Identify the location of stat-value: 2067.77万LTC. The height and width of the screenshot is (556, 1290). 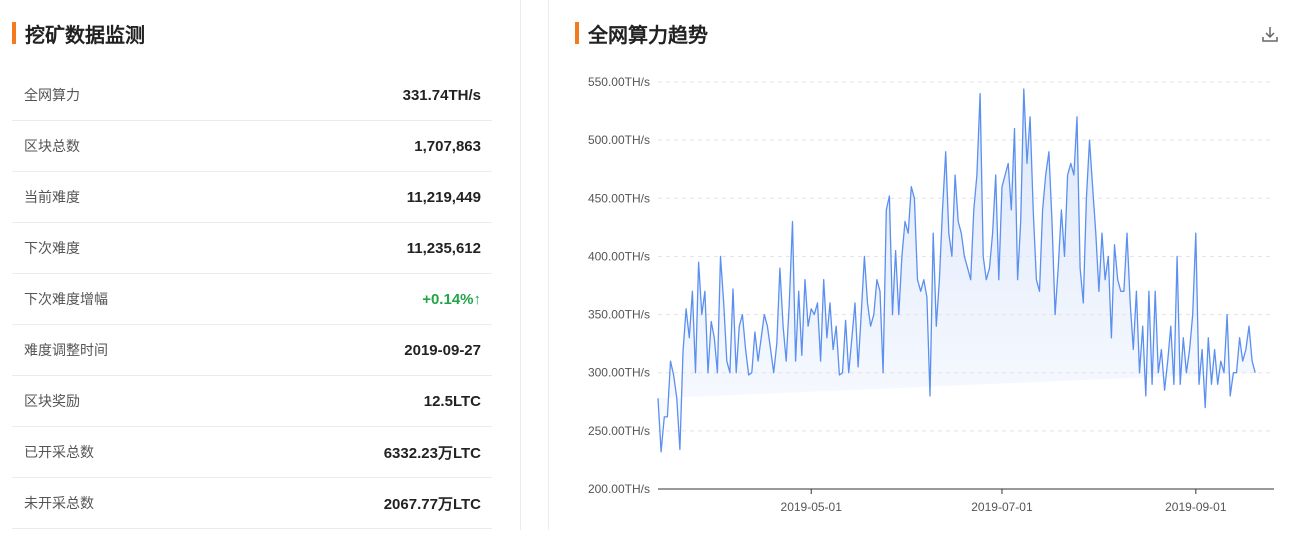
(432, 504).